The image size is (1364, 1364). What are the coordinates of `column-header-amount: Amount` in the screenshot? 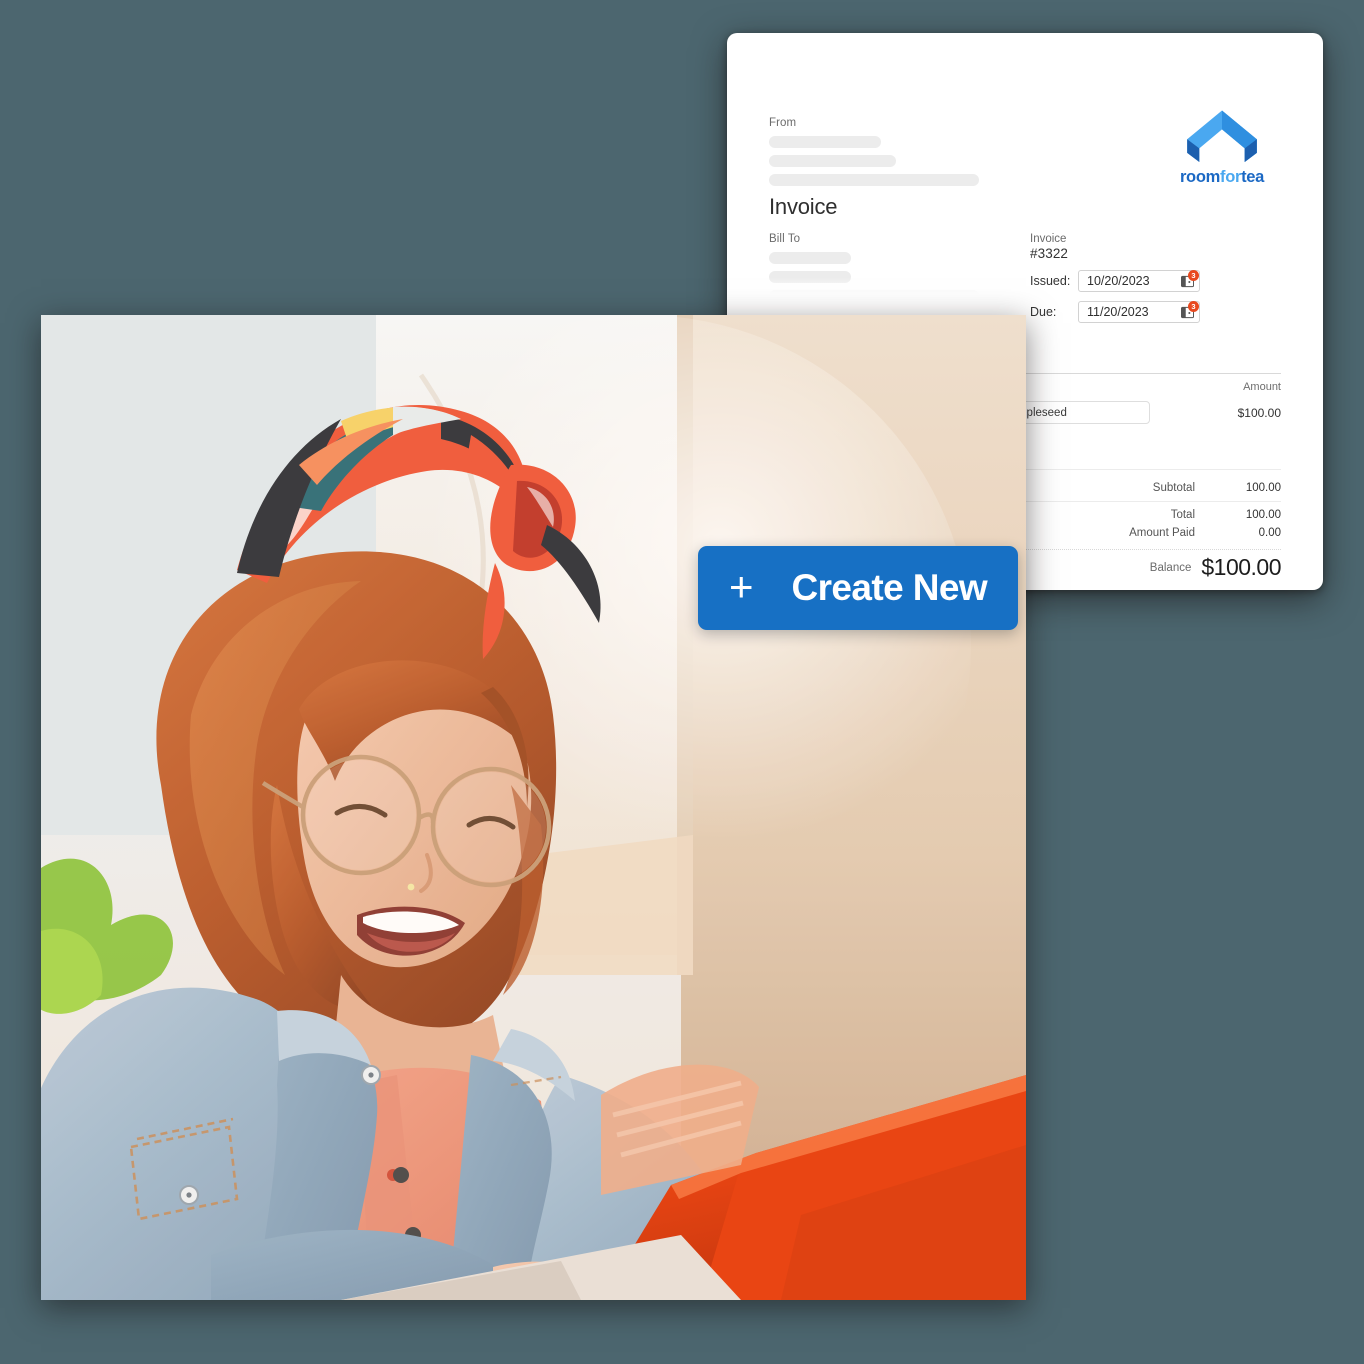 It's located at (1262, 387).